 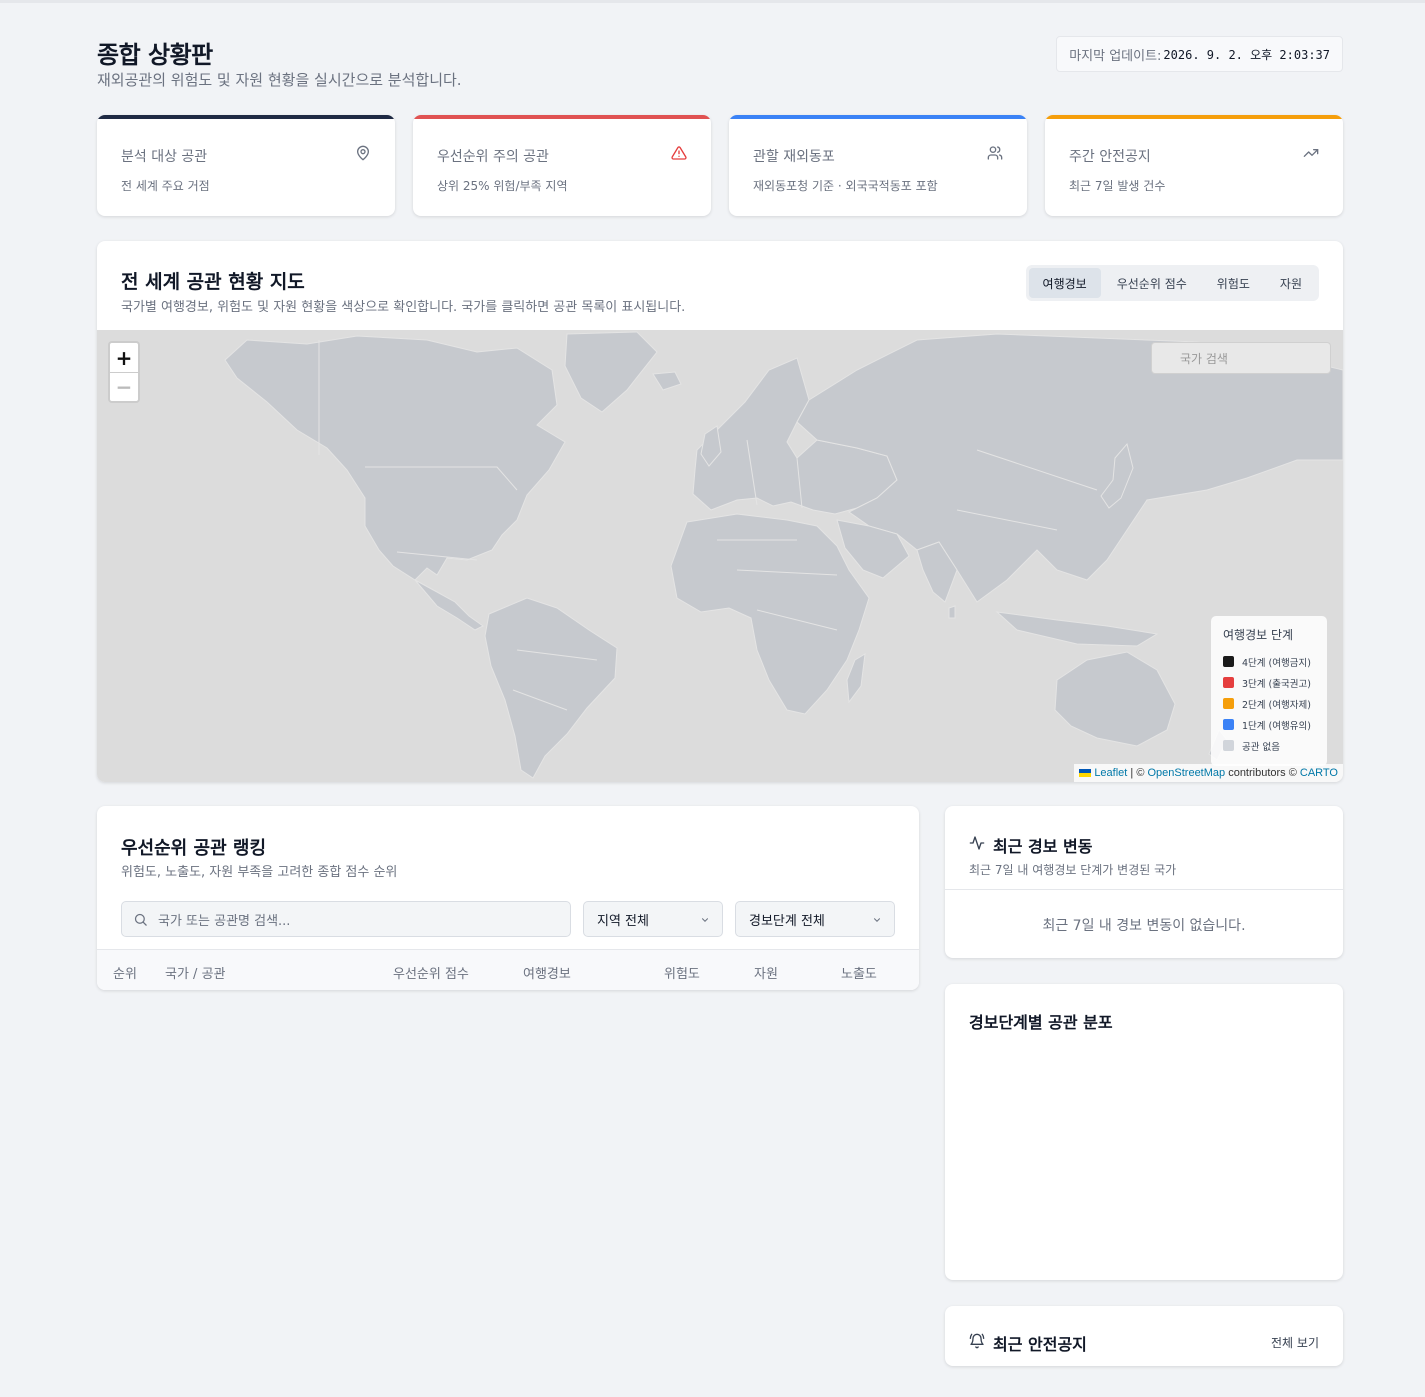 What do you see at coordinates (1241, 358) in the screenshot?
I see `country-search-input: 국가 검색` at bounding box center [1241, 358].